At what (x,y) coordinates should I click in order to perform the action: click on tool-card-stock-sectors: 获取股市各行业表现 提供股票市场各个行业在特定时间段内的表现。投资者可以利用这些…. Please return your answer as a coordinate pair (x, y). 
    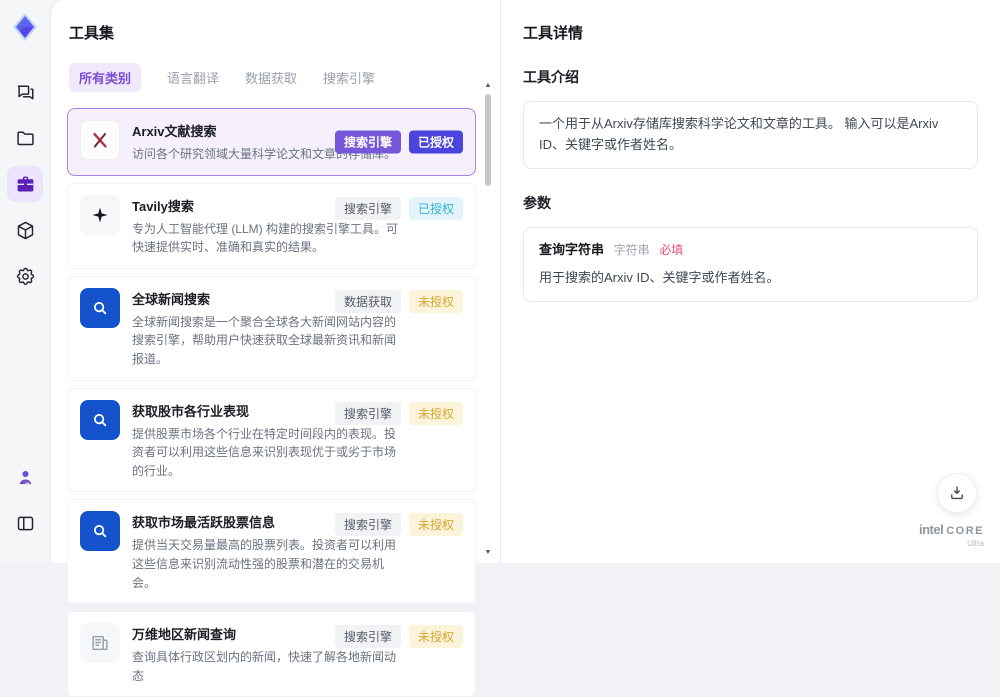
    Looking at the image, I should click on (271, 440).